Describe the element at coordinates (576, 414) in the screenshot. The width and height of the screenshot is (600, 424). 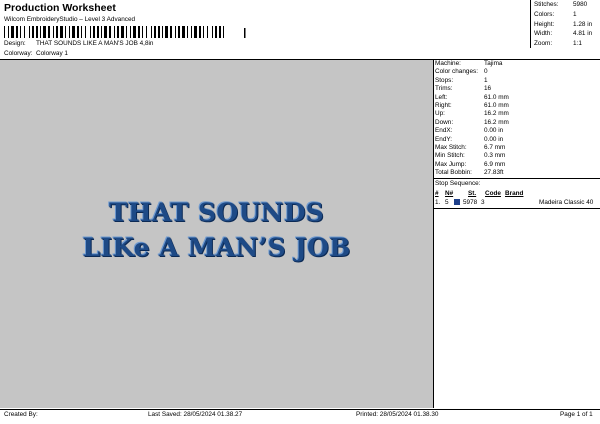
I see `page-number: Page 1 of 1` at that location.